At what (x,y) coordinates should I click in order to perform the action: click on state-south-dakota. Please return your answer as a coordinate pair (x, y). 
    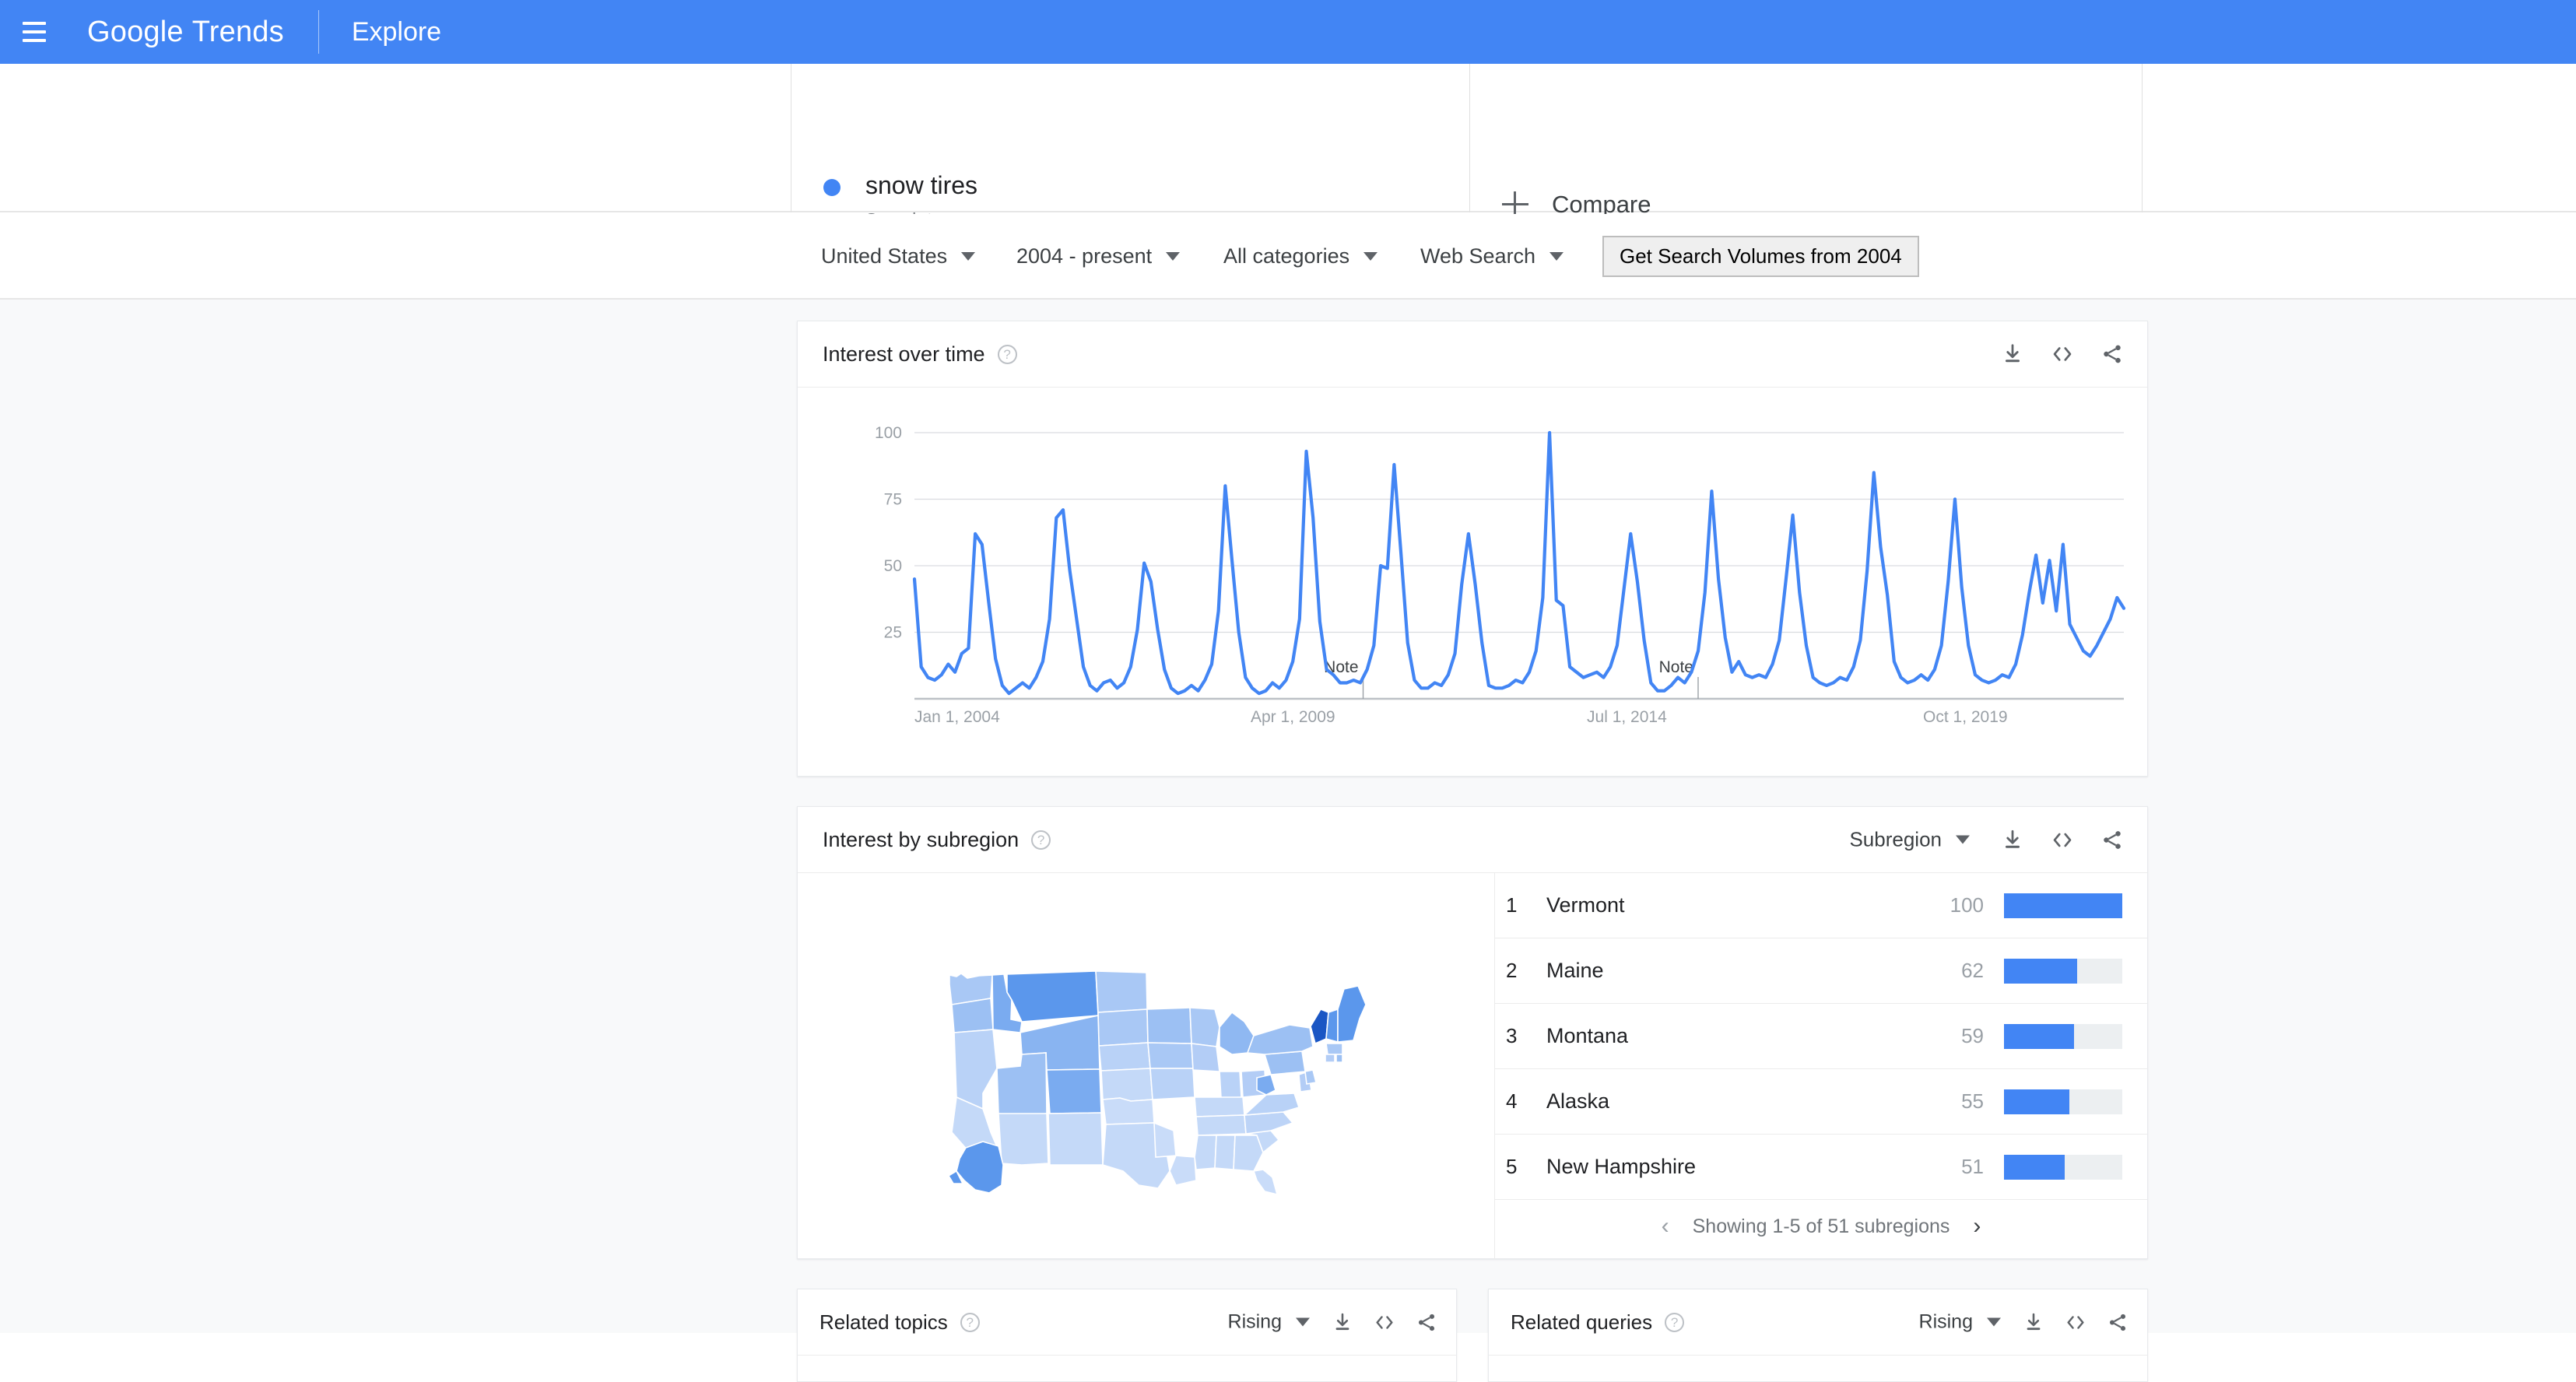
    Looking at the image, I should click on (1123, 1027).